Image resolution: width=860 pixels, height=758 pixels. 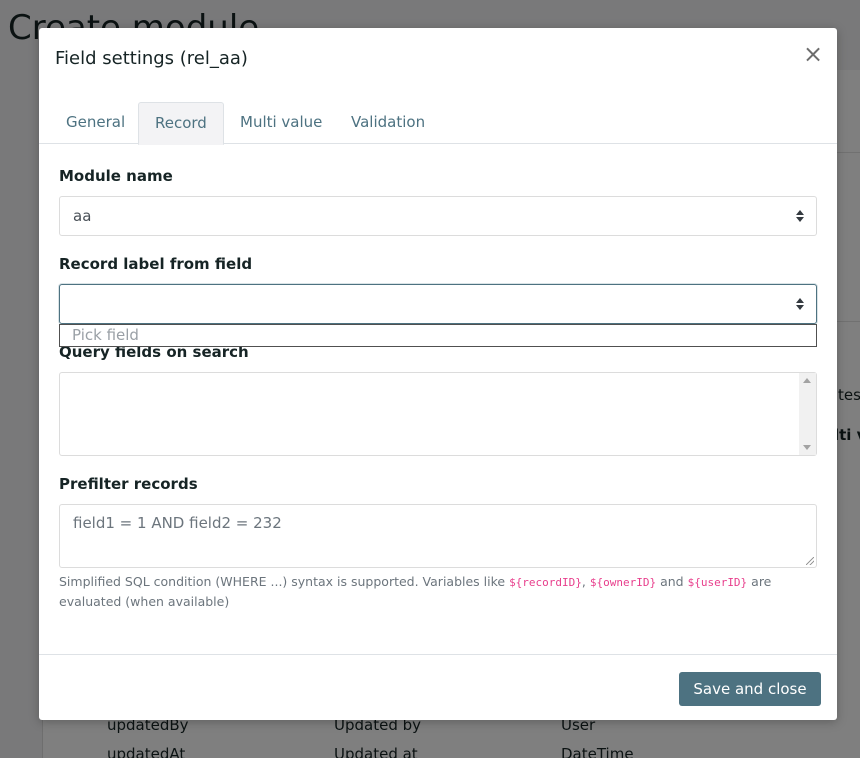 What do you see at coordinates (813, 54) in the screenshot?
I see `close-icon: ×` at bounding box center [813, 54].